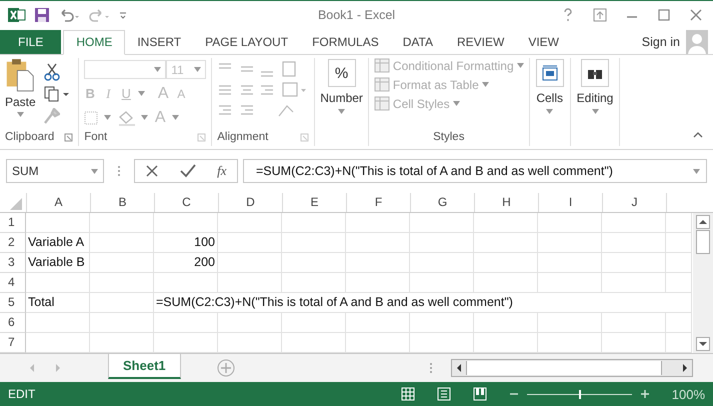 The width and height of the screenshot is (713, 406). I want to click on collapse-ribbon-icon, so click(698, 135).